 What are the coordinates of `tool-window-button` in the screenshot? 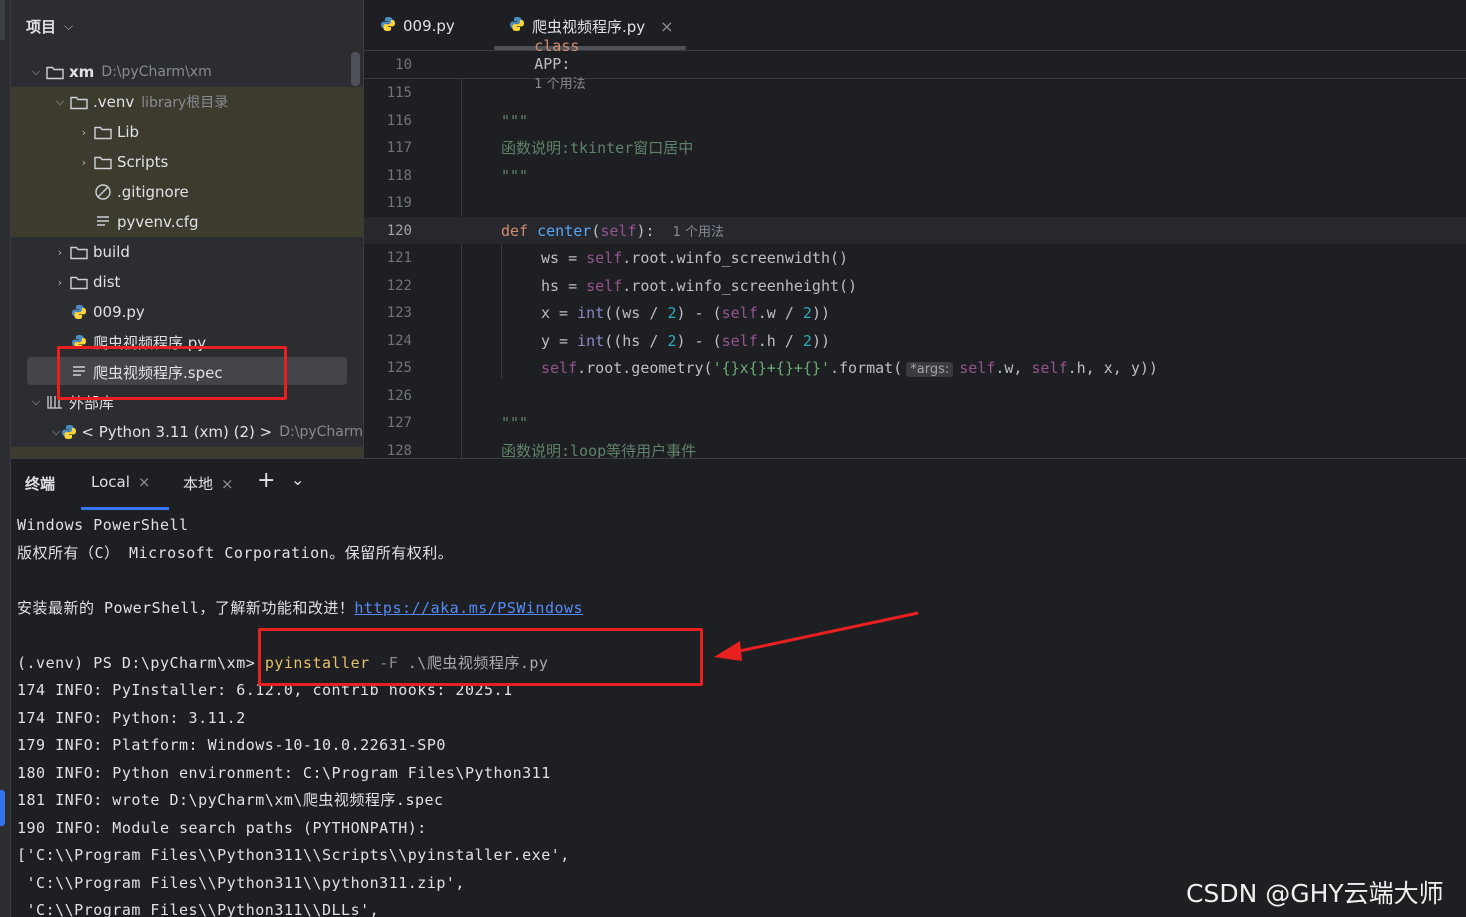 It's located at (2, 20).